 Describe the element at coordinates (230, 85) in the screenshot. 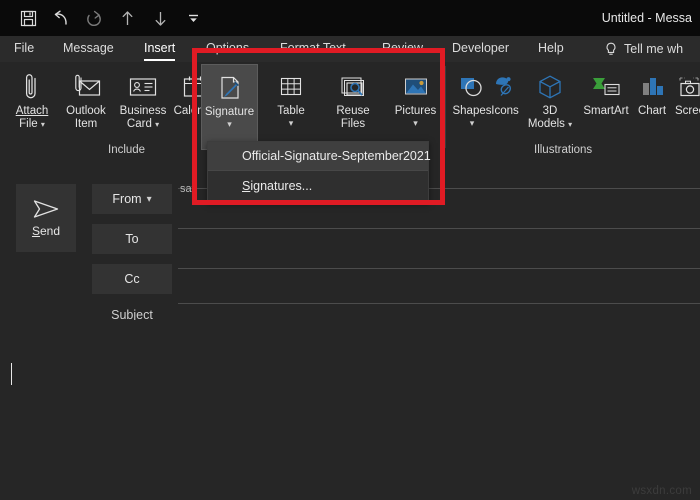

I see `signature-icon` at that location.